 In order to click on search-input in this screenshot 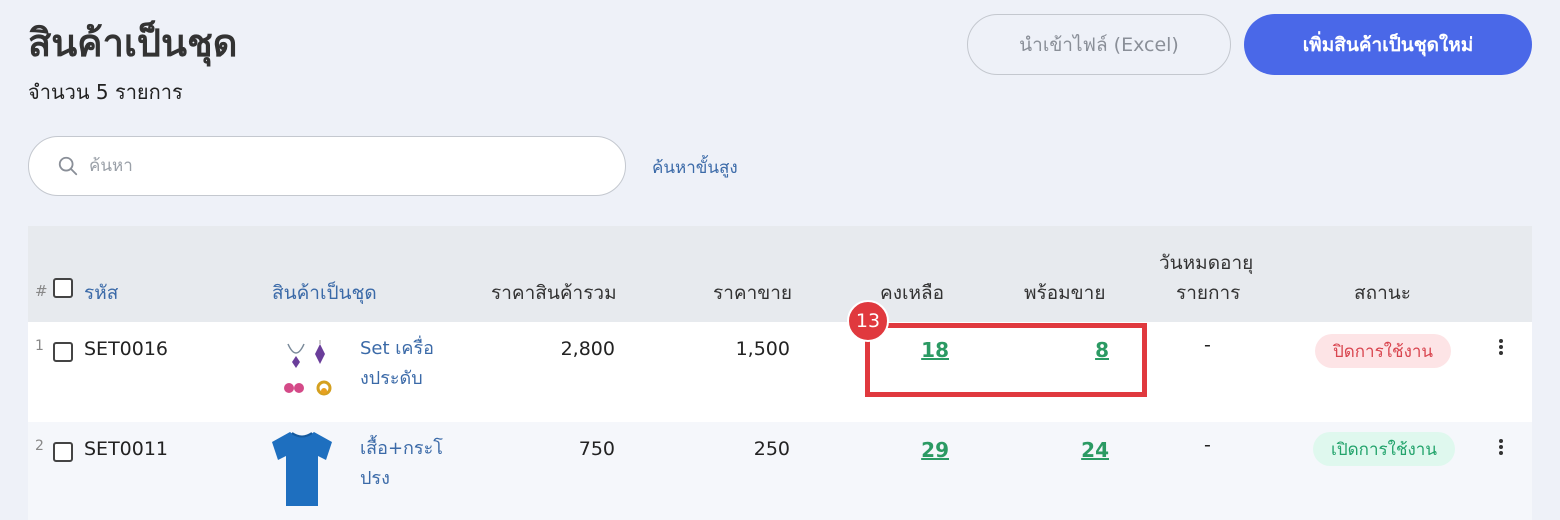, I will do `click(329, 166)`.